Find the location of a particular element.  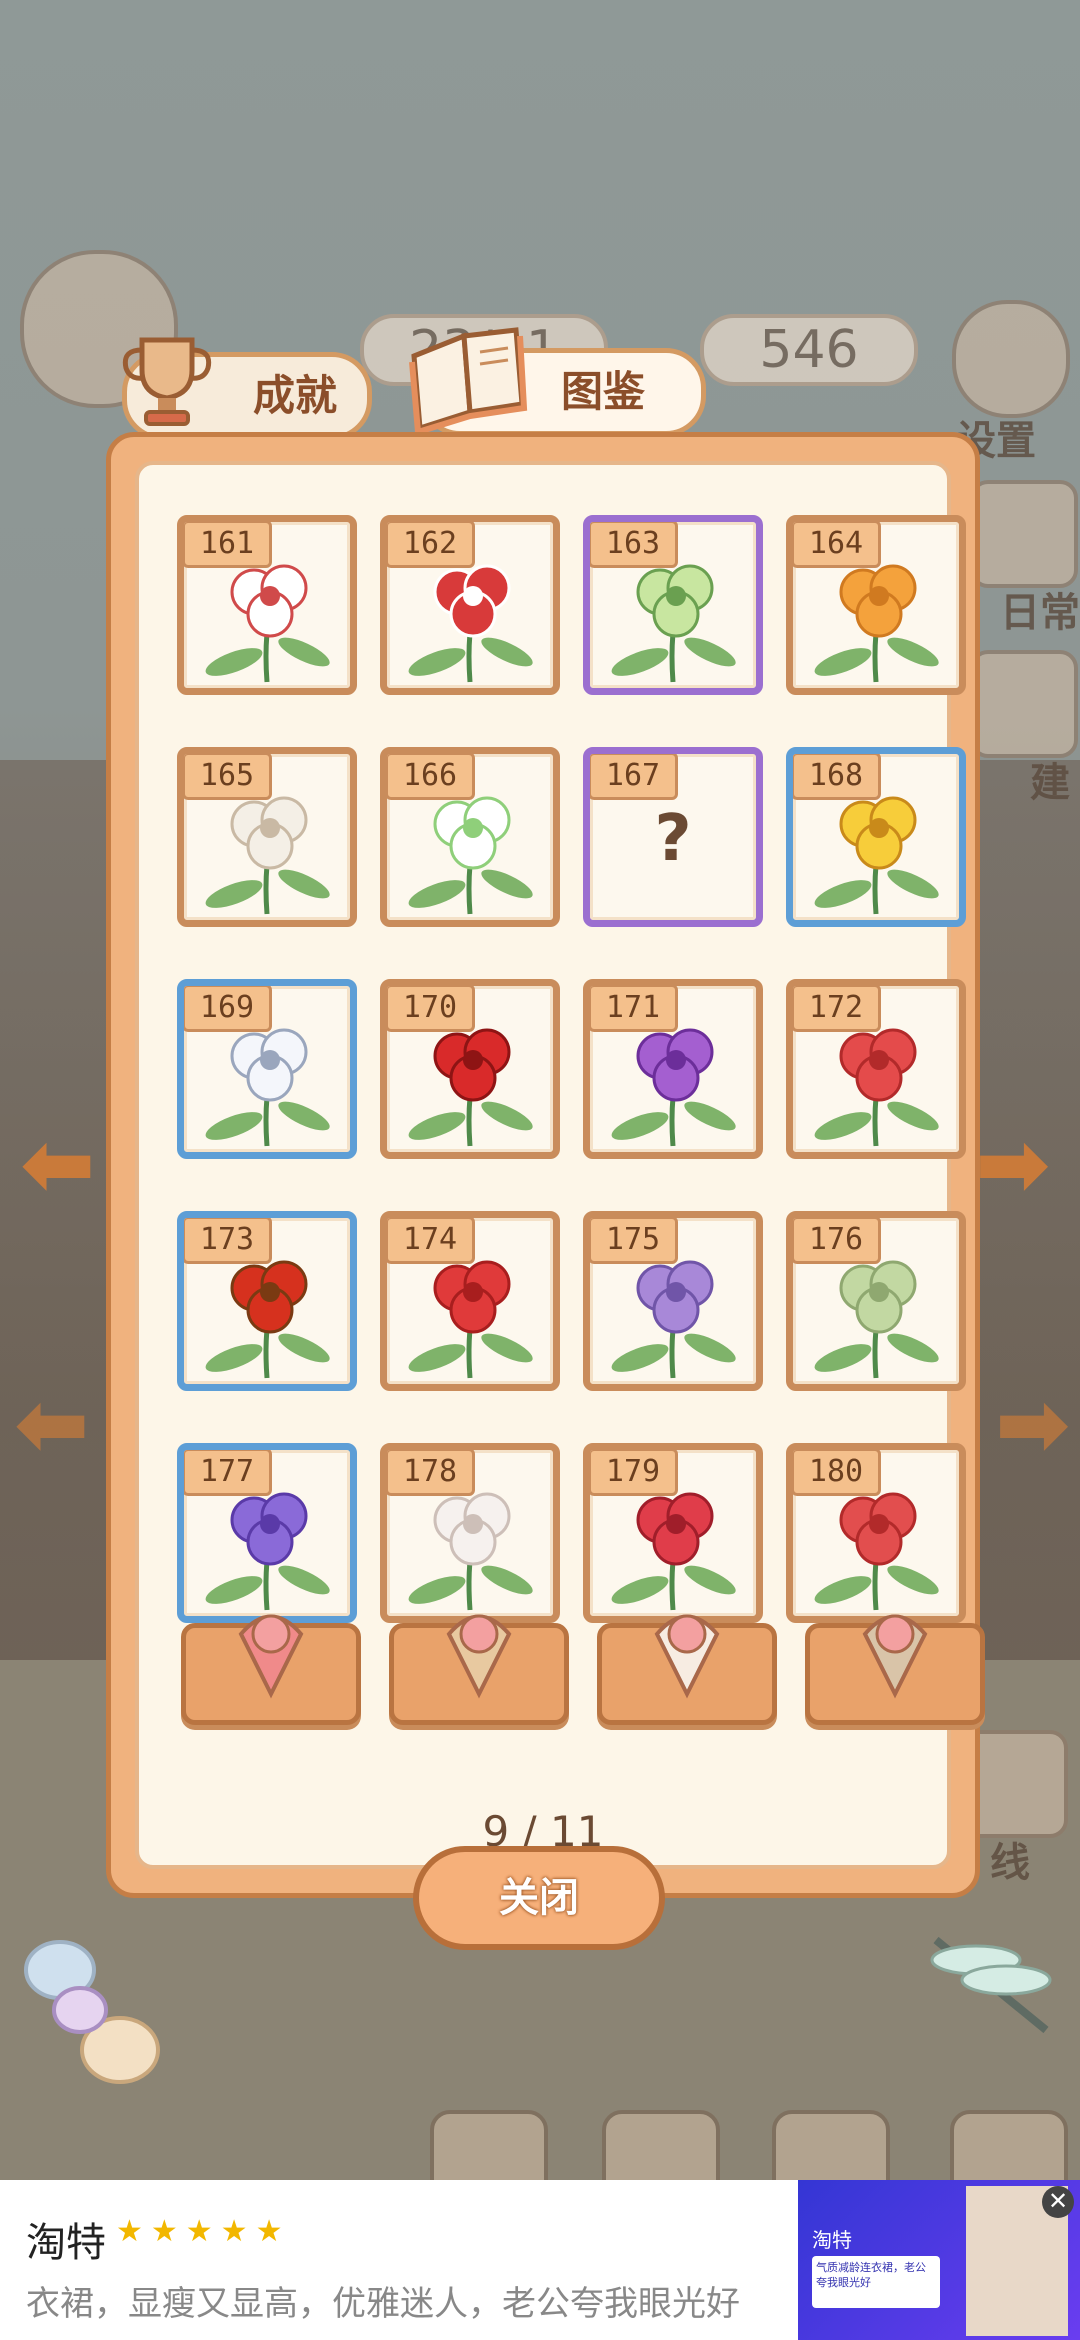

flower-card: 171 is located at coordinates (673, 1069).